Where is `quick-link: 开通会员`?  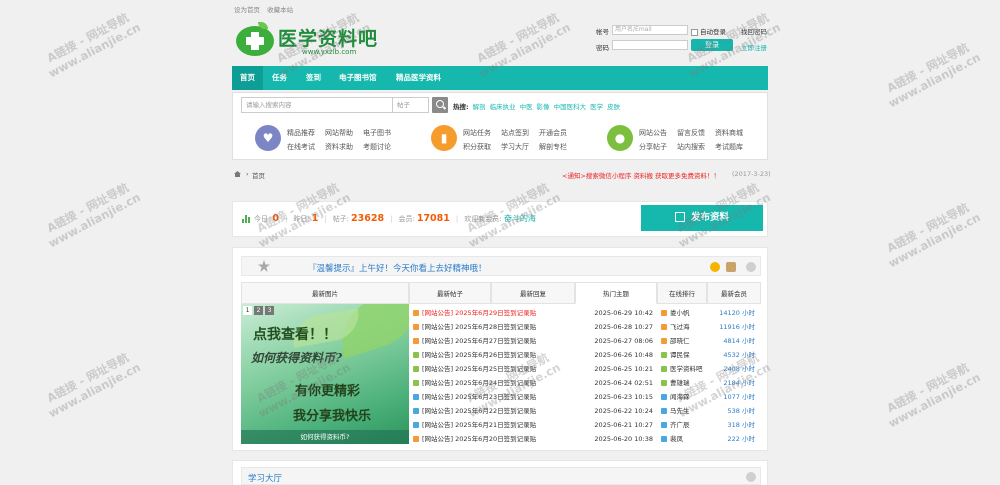 quick-link: 开通会员 is located at coordinates (558, 133).